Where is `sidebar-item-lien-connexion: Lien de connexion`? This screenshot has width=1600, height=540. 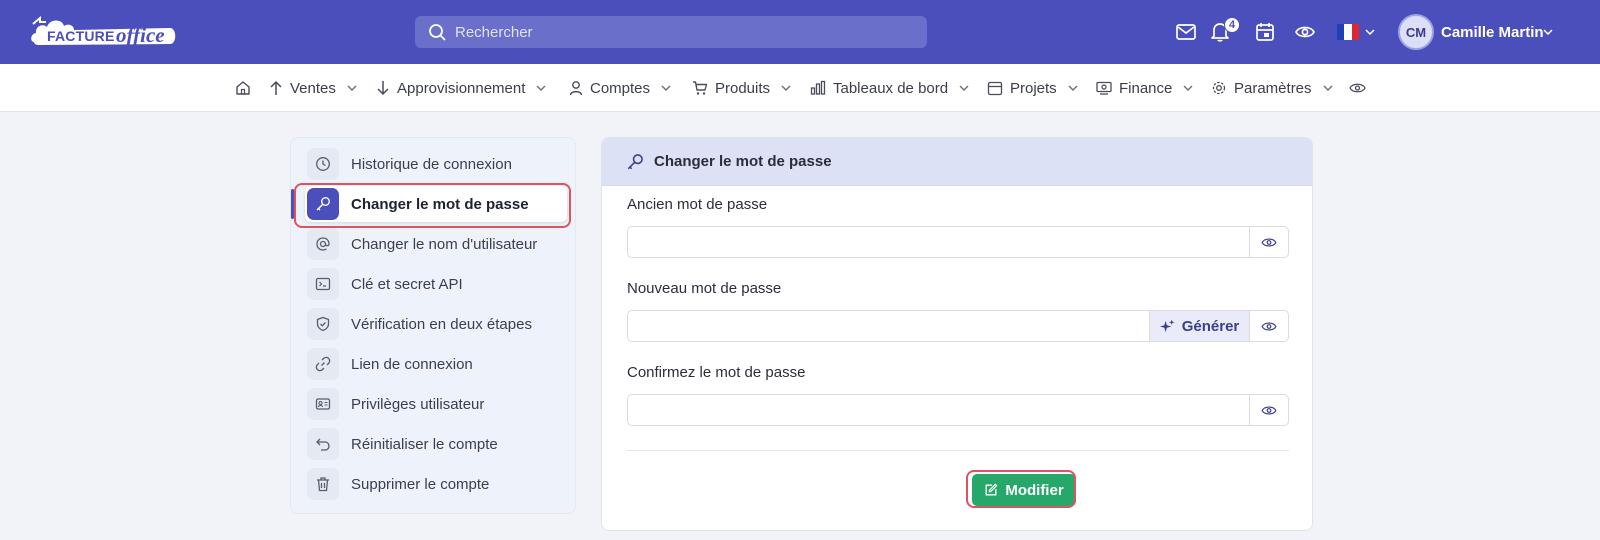 sidebar-item-lien-connexion: Lien de connexion is located at coordinates (436, 364).